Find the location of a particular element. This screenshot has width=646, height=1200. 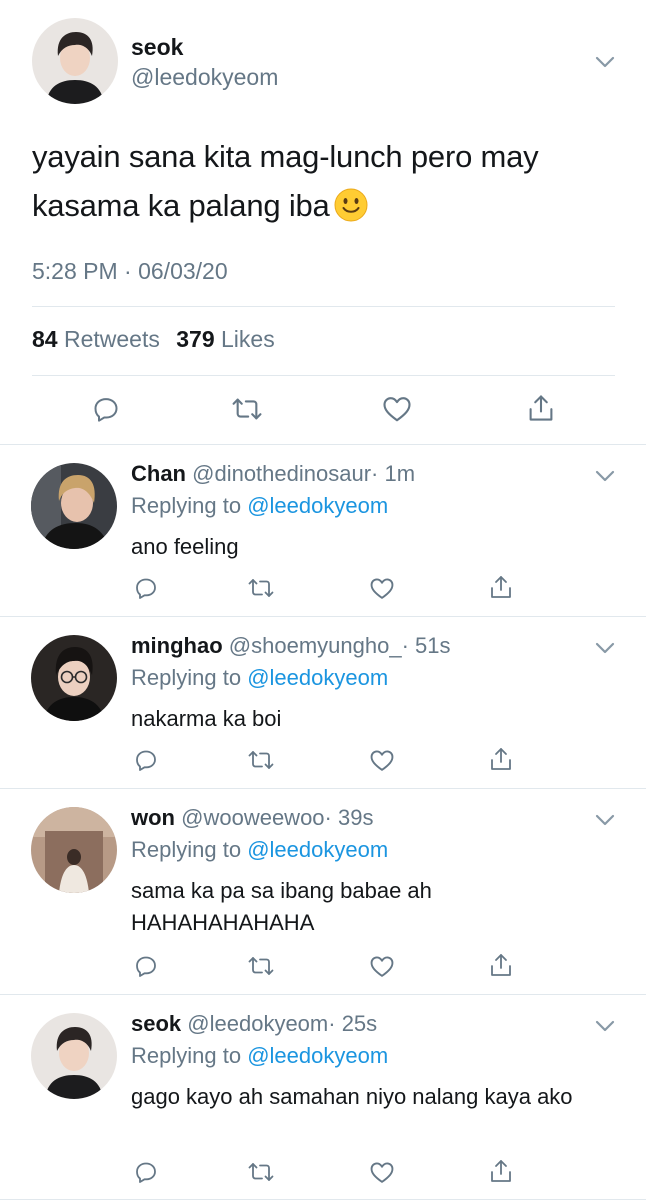

reply-header: seok @leedokyeom· 25s is located at coordinates (254, 1024).